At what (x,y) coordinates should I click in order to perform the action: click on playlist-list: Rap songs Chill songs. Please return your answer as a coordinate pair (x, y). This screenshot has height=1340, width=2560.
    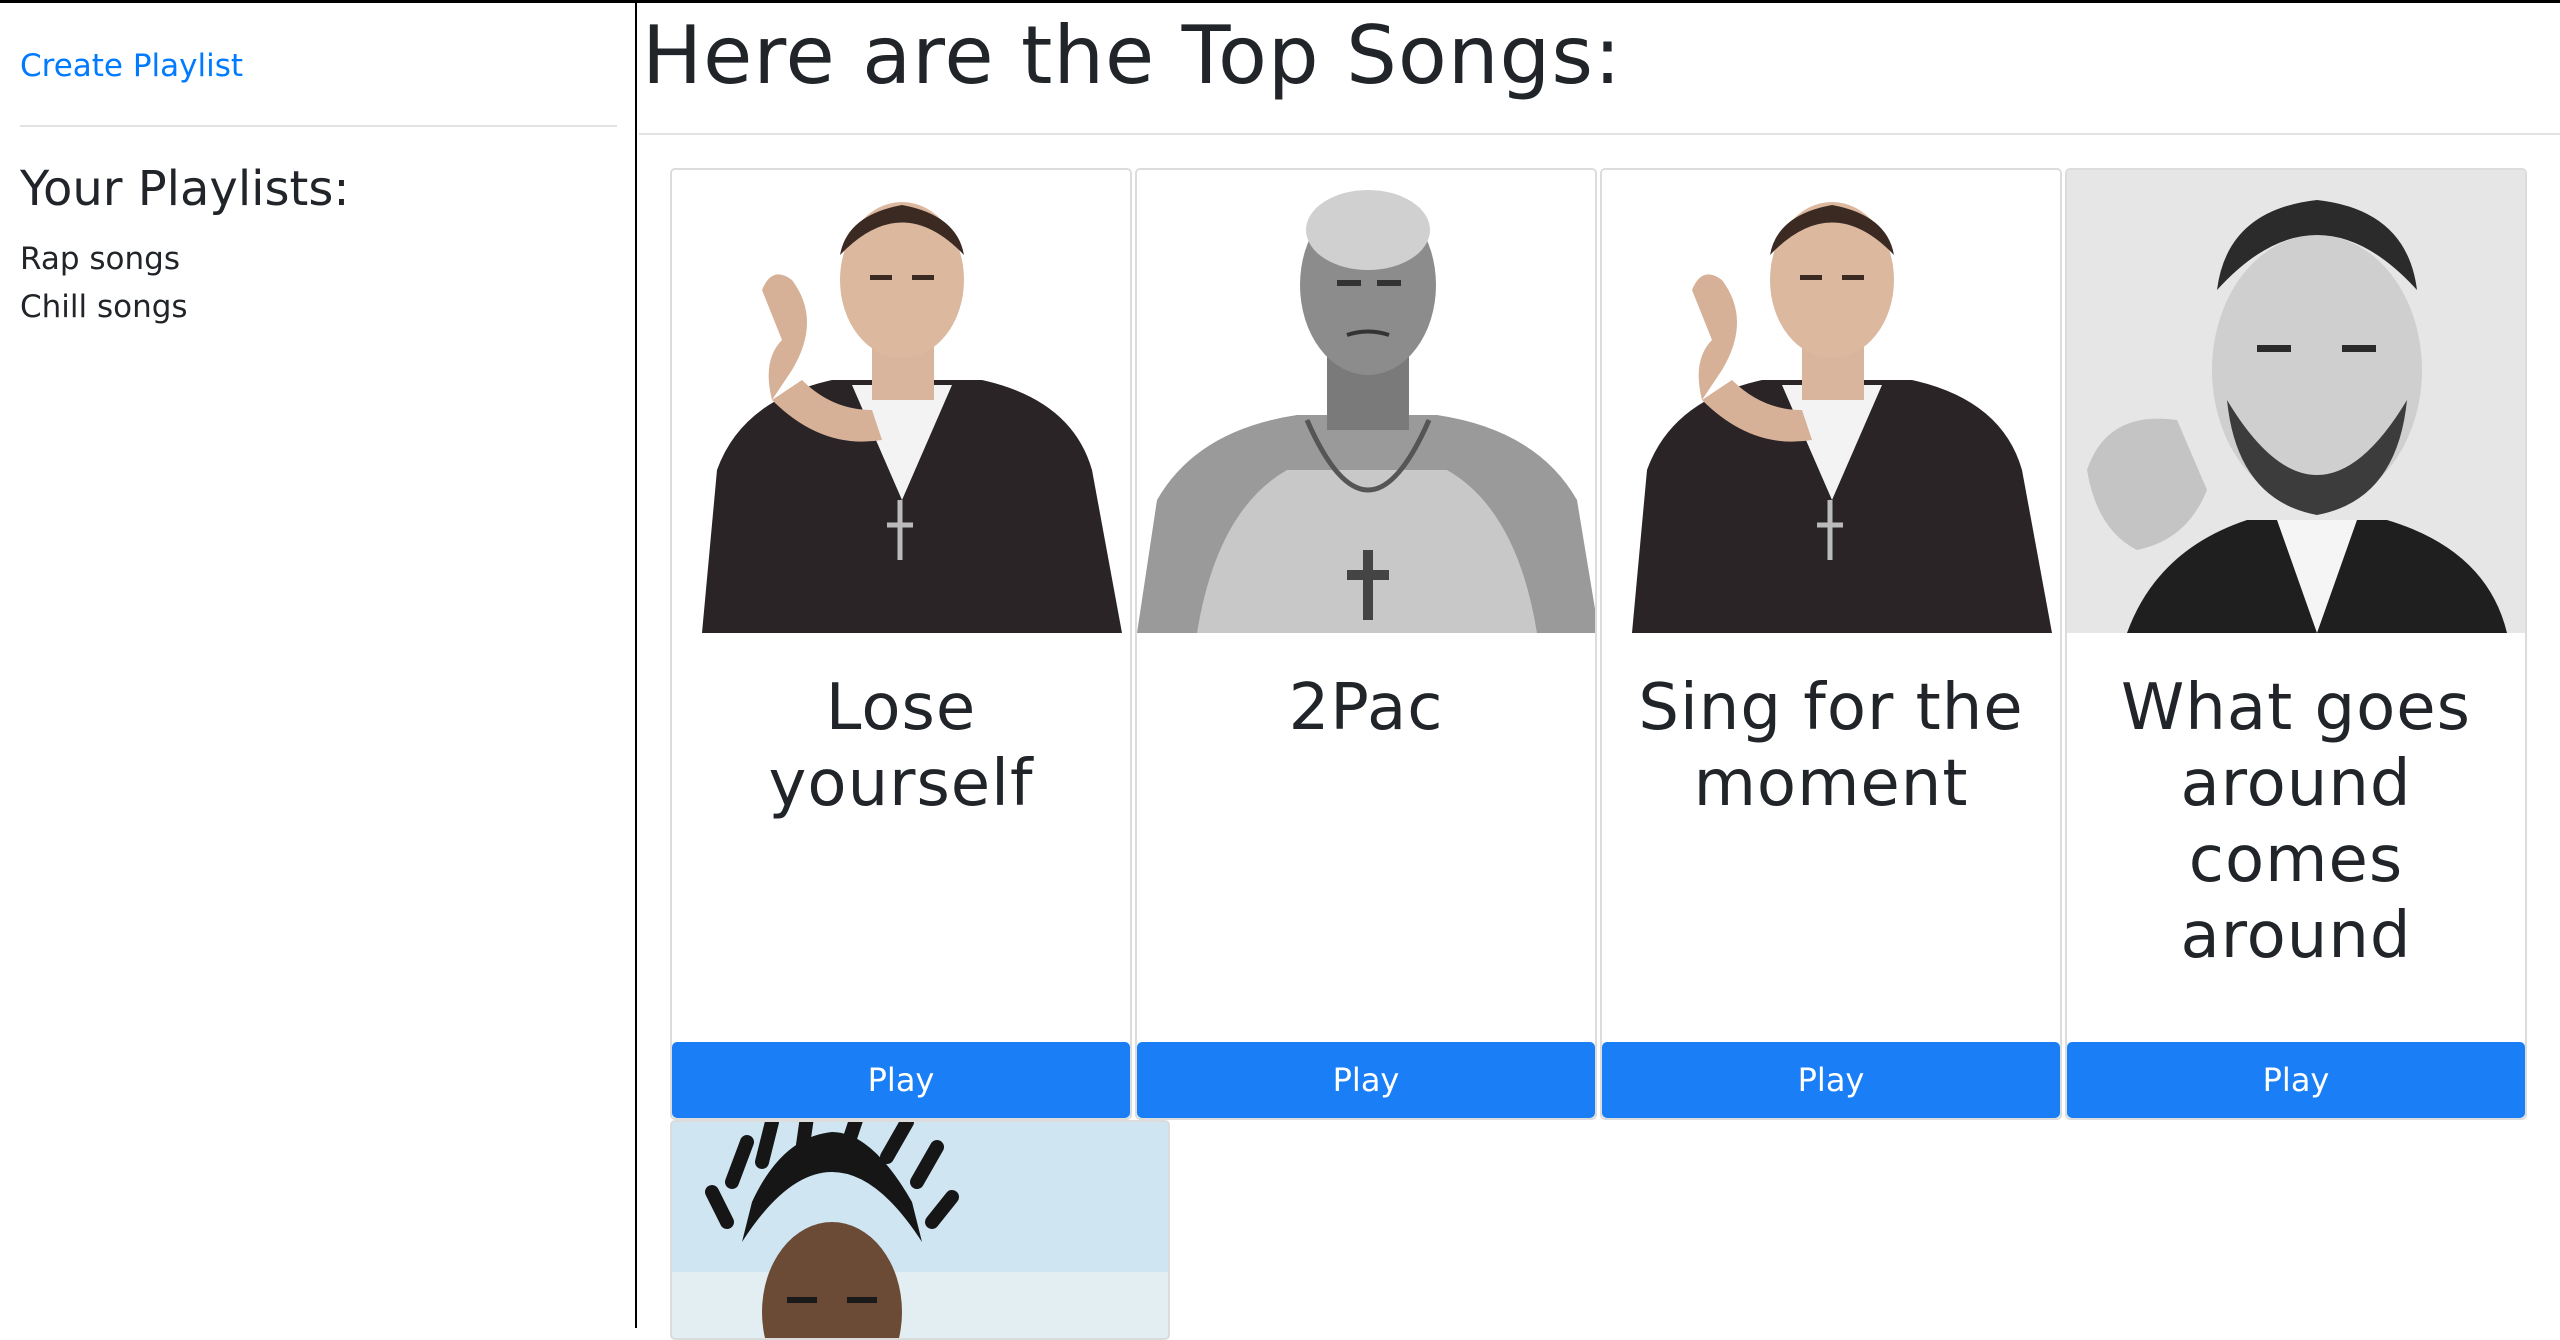
    Looking at the image, I should click on (104, 283).